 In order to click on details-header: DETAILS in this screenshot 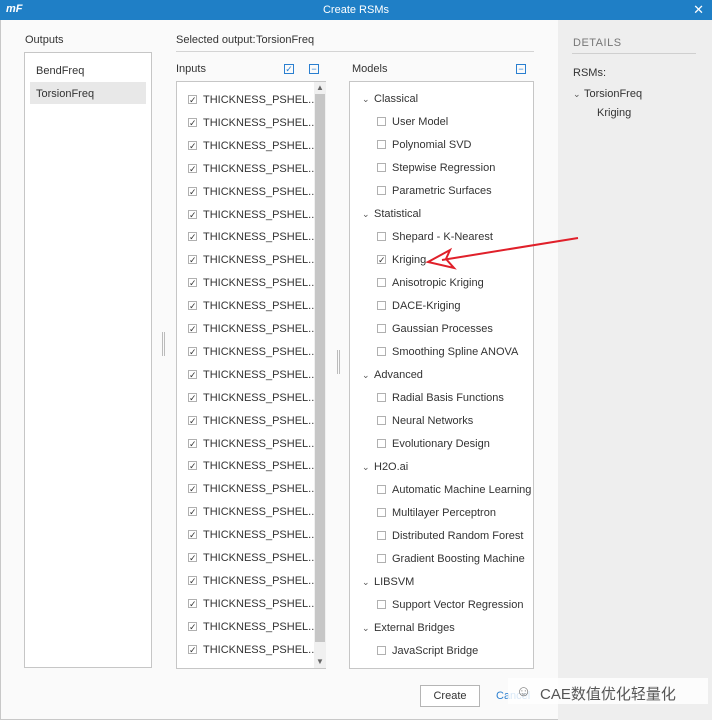, I will do `click(597, 43)`.